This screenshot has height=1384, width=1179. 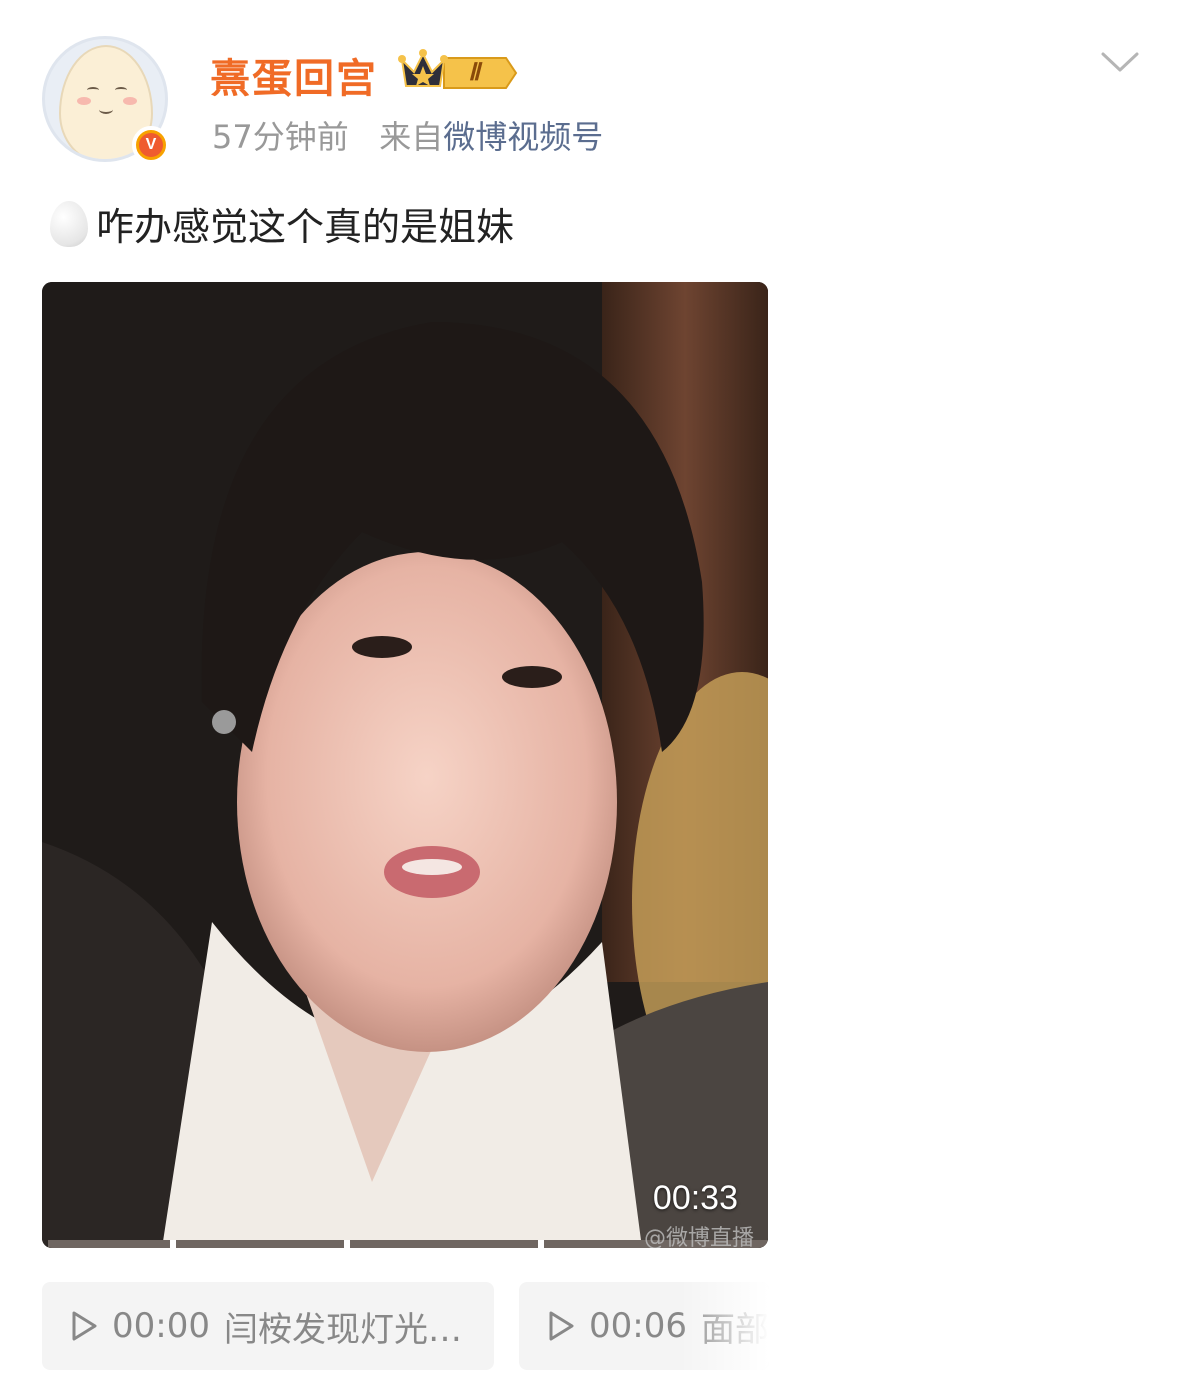 What do you see at coordinates (734, 1329) in the screenshot?
I see `chapter-title: 面部` at bounding box center [734, 1329].